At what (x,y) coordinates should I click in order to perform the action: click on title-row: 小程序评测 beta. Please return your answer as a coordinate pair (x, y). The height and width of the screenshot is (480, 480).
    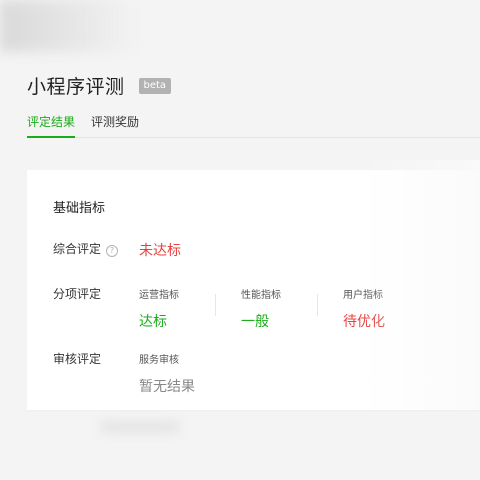
    Looking at the image, I should click on (99, 85).